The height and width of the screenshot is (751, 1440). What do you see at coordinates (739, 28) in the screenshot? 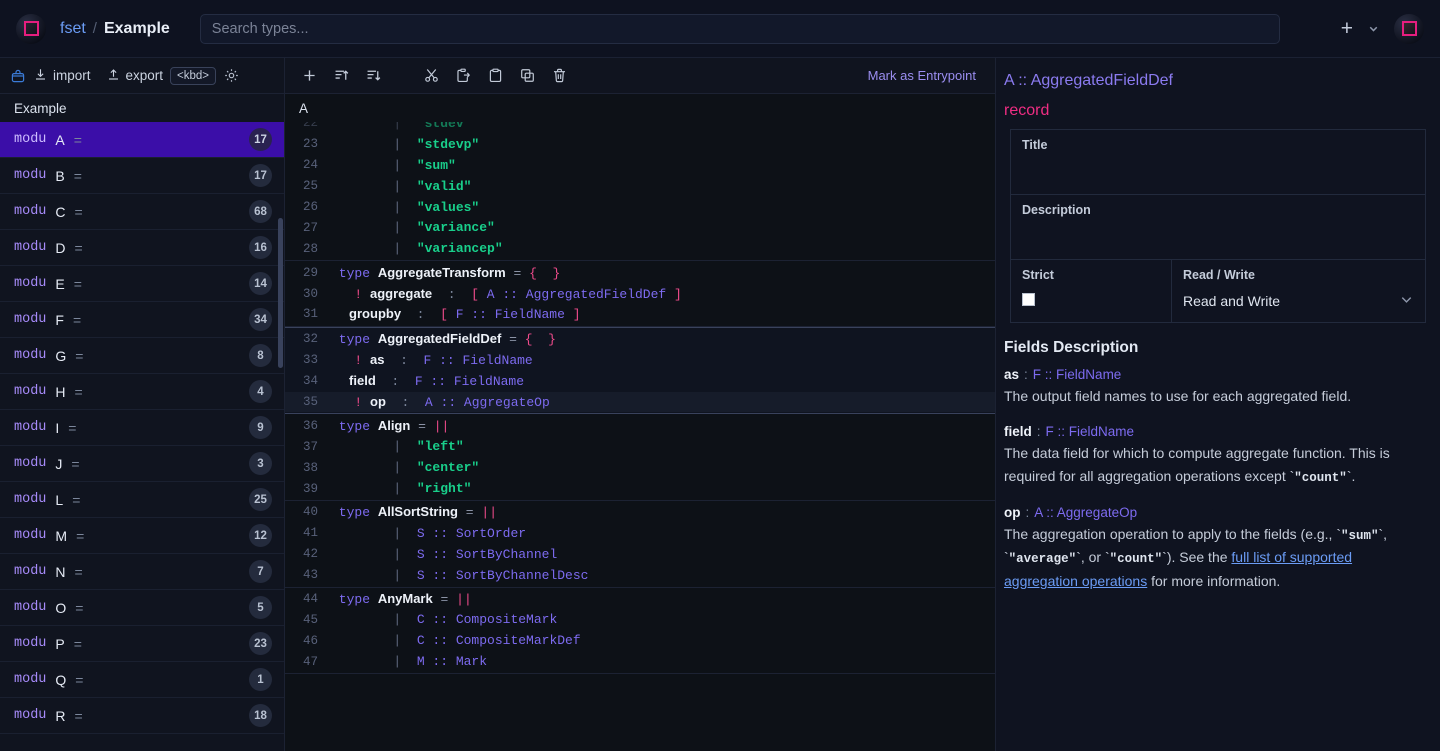
I see `search-input` at bounding box center [739, 28].